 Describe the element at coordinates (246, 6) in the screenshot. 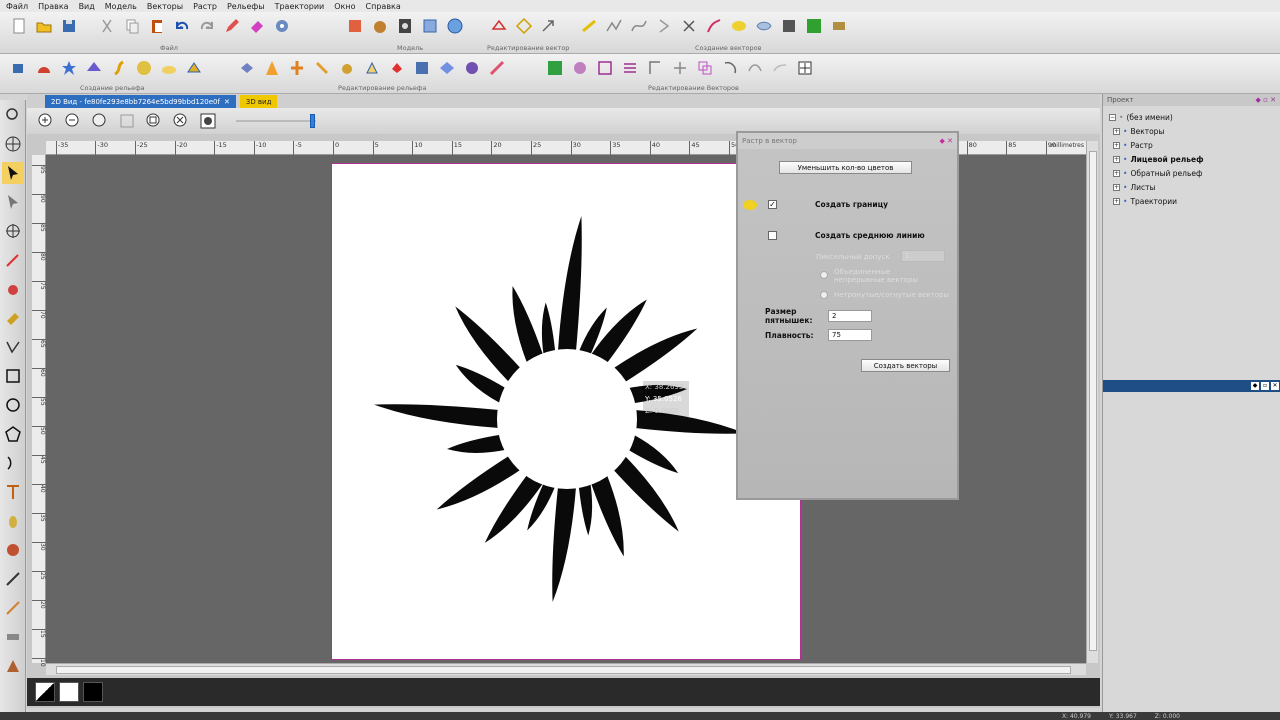

I see `menu-item-6: Рельефы` at that location.